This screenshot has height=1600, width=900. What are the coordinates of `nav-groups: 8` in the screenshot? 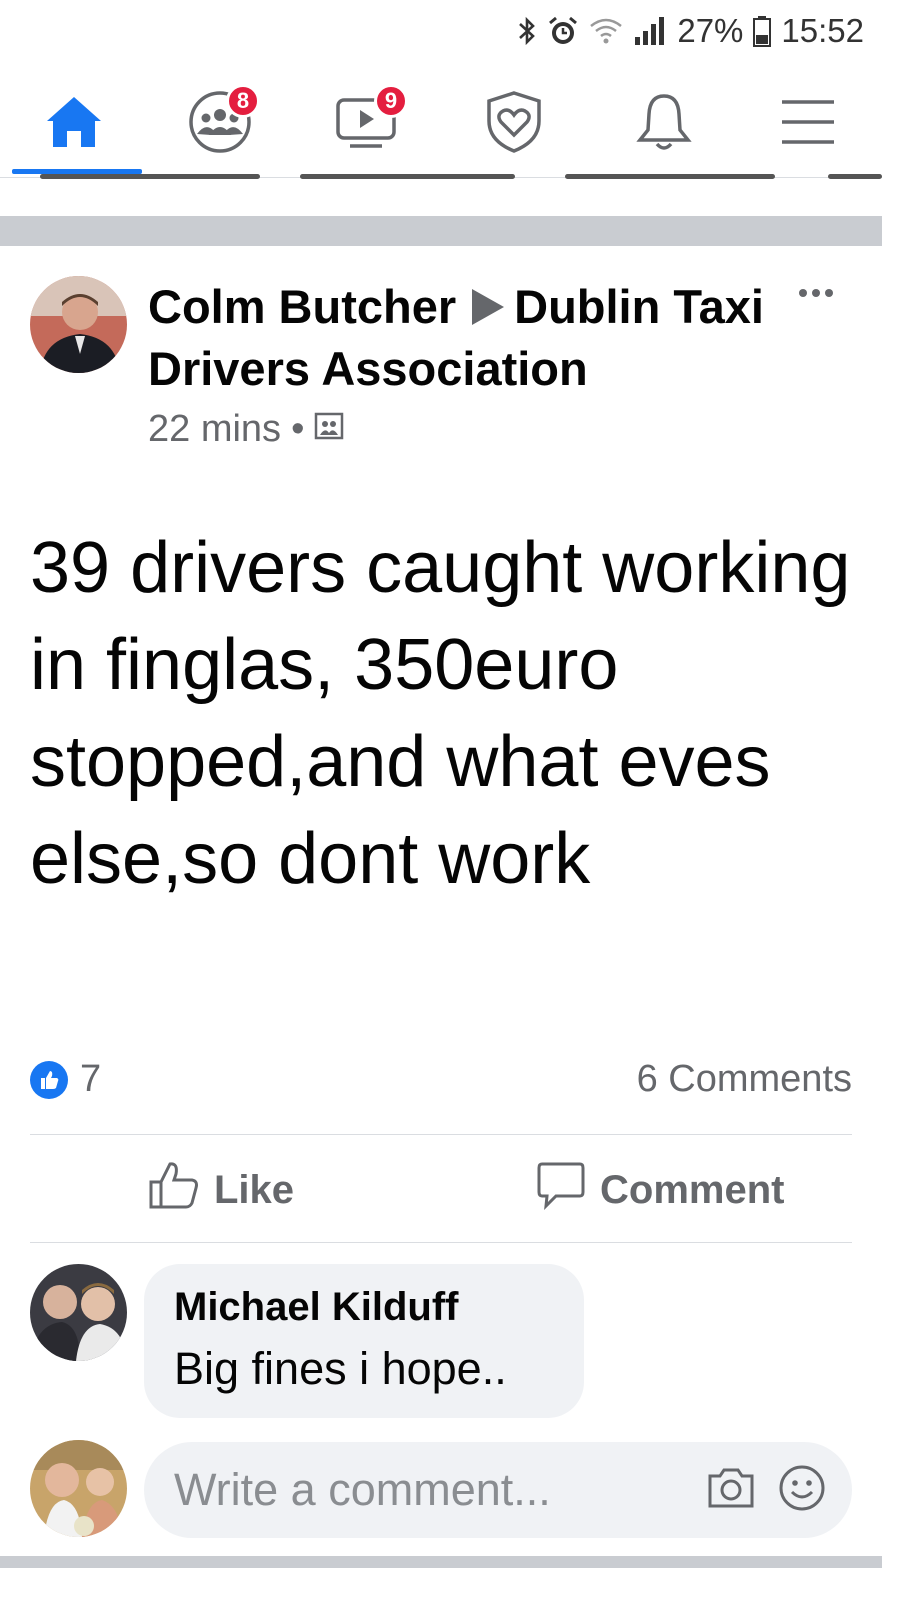 It's located at (220, 124).